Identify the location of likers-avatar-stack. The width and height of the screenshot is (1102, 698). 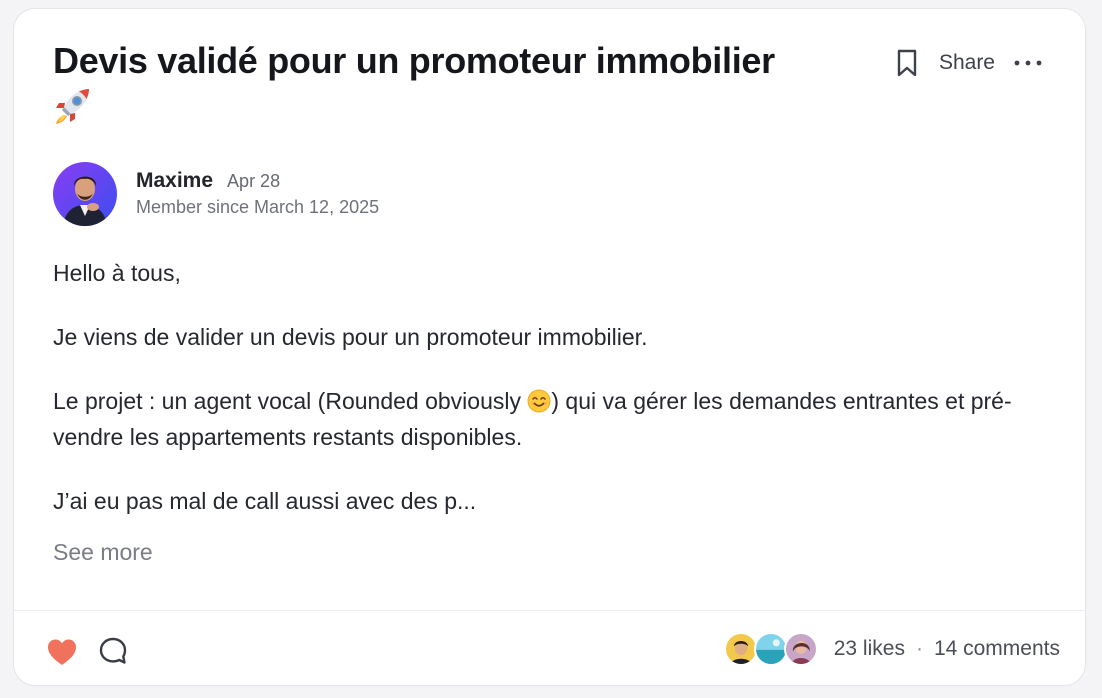
(770, 649).